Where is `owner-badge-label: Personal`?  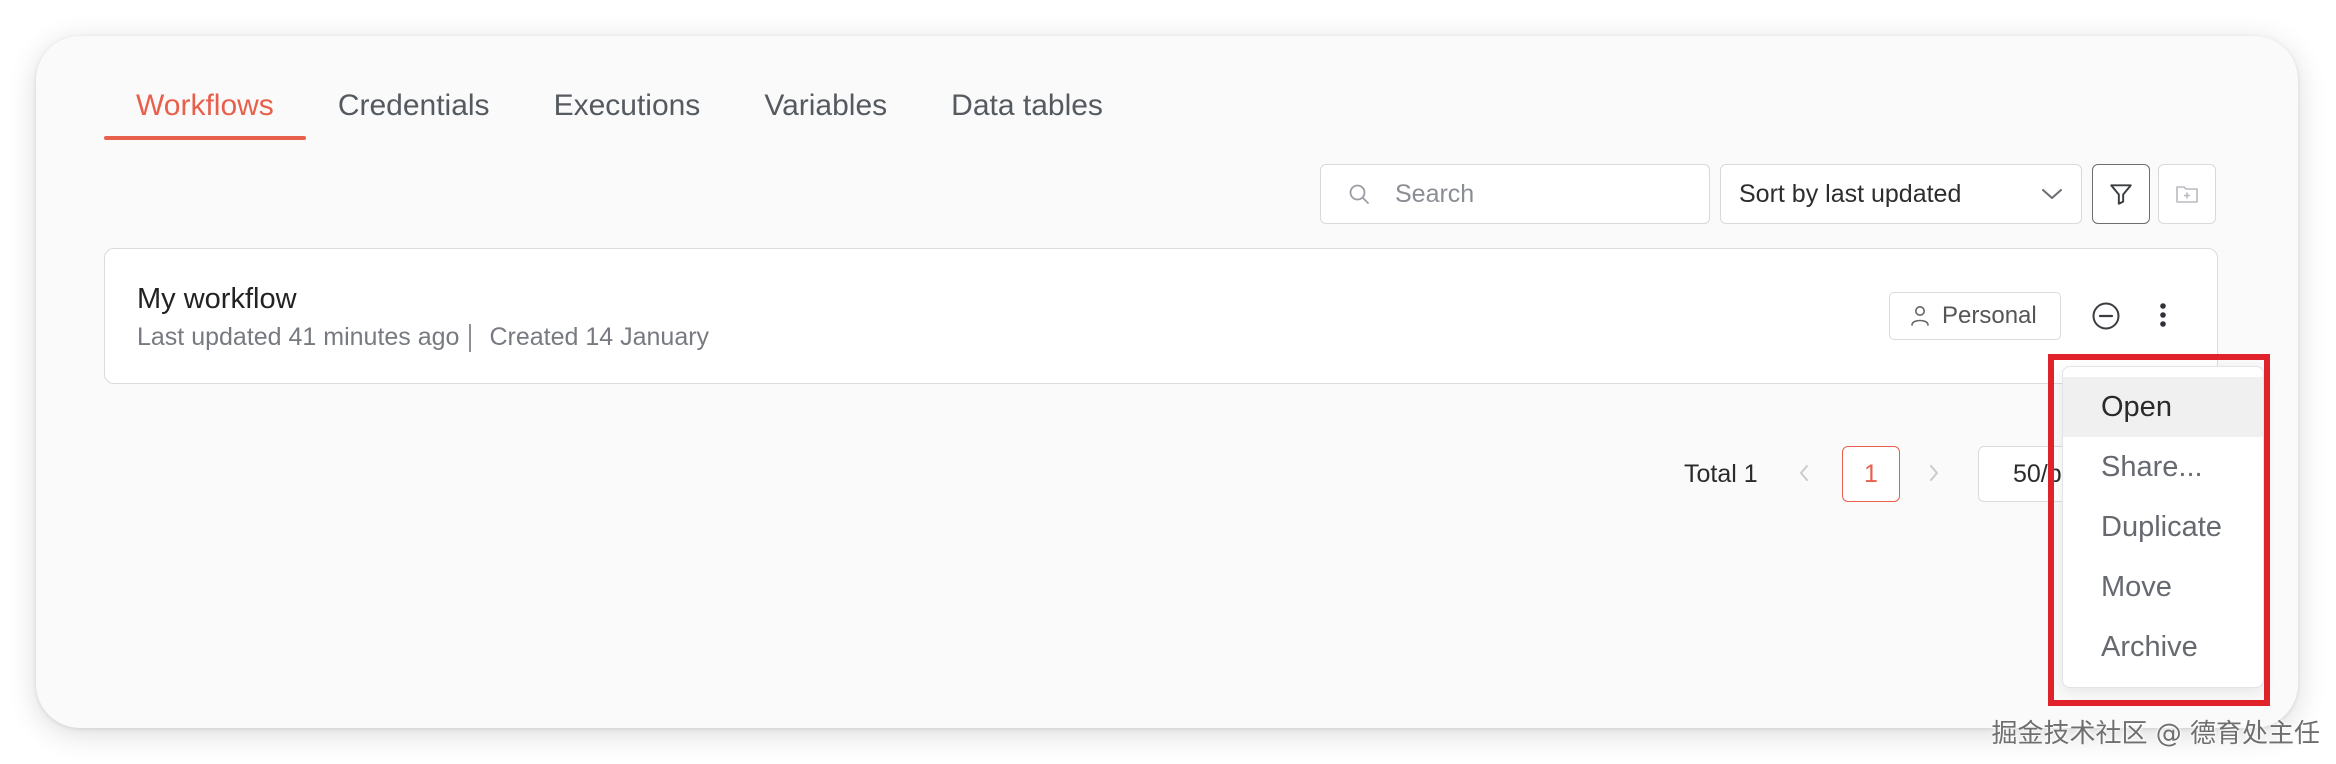
owner-badge-label: Personal is located at coordinates (1989, 315).